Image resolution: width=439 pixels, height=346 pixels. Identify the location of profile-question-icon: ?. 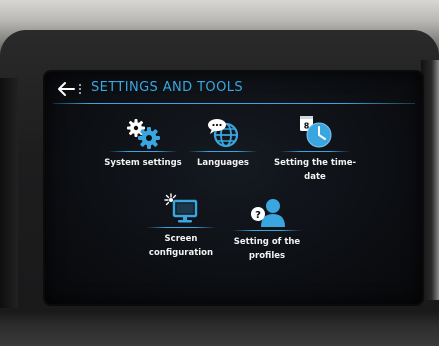
(268, 213).